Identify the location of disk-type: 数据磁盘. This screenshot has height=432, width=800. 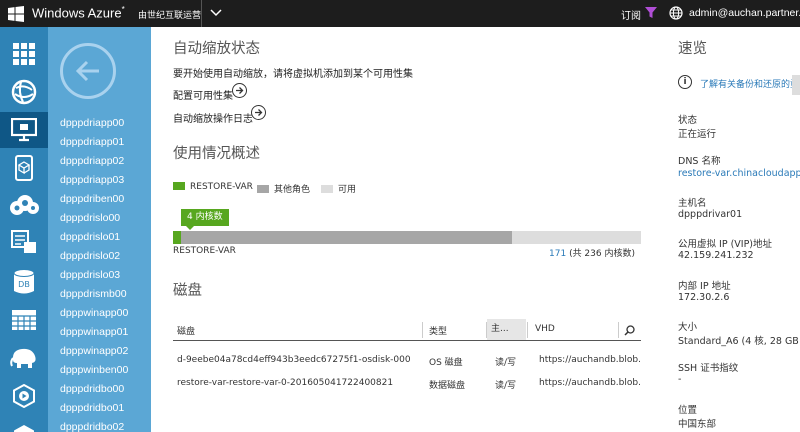
(447, 386).